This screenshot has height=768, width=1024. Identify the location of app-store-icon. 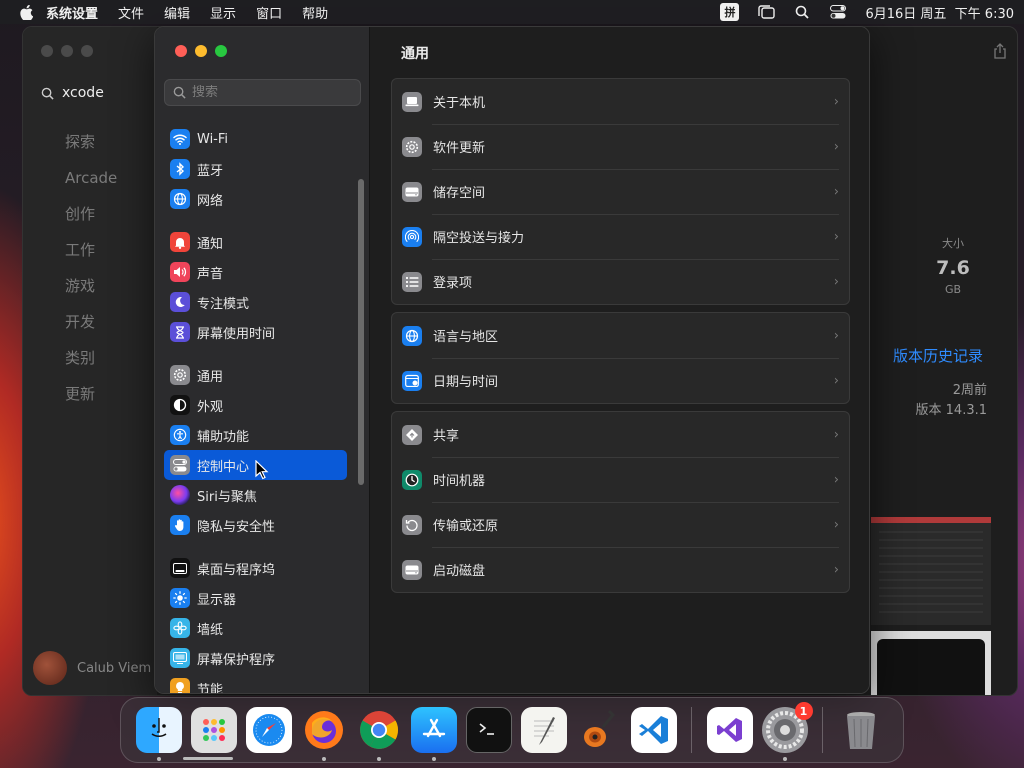
(433, 734).